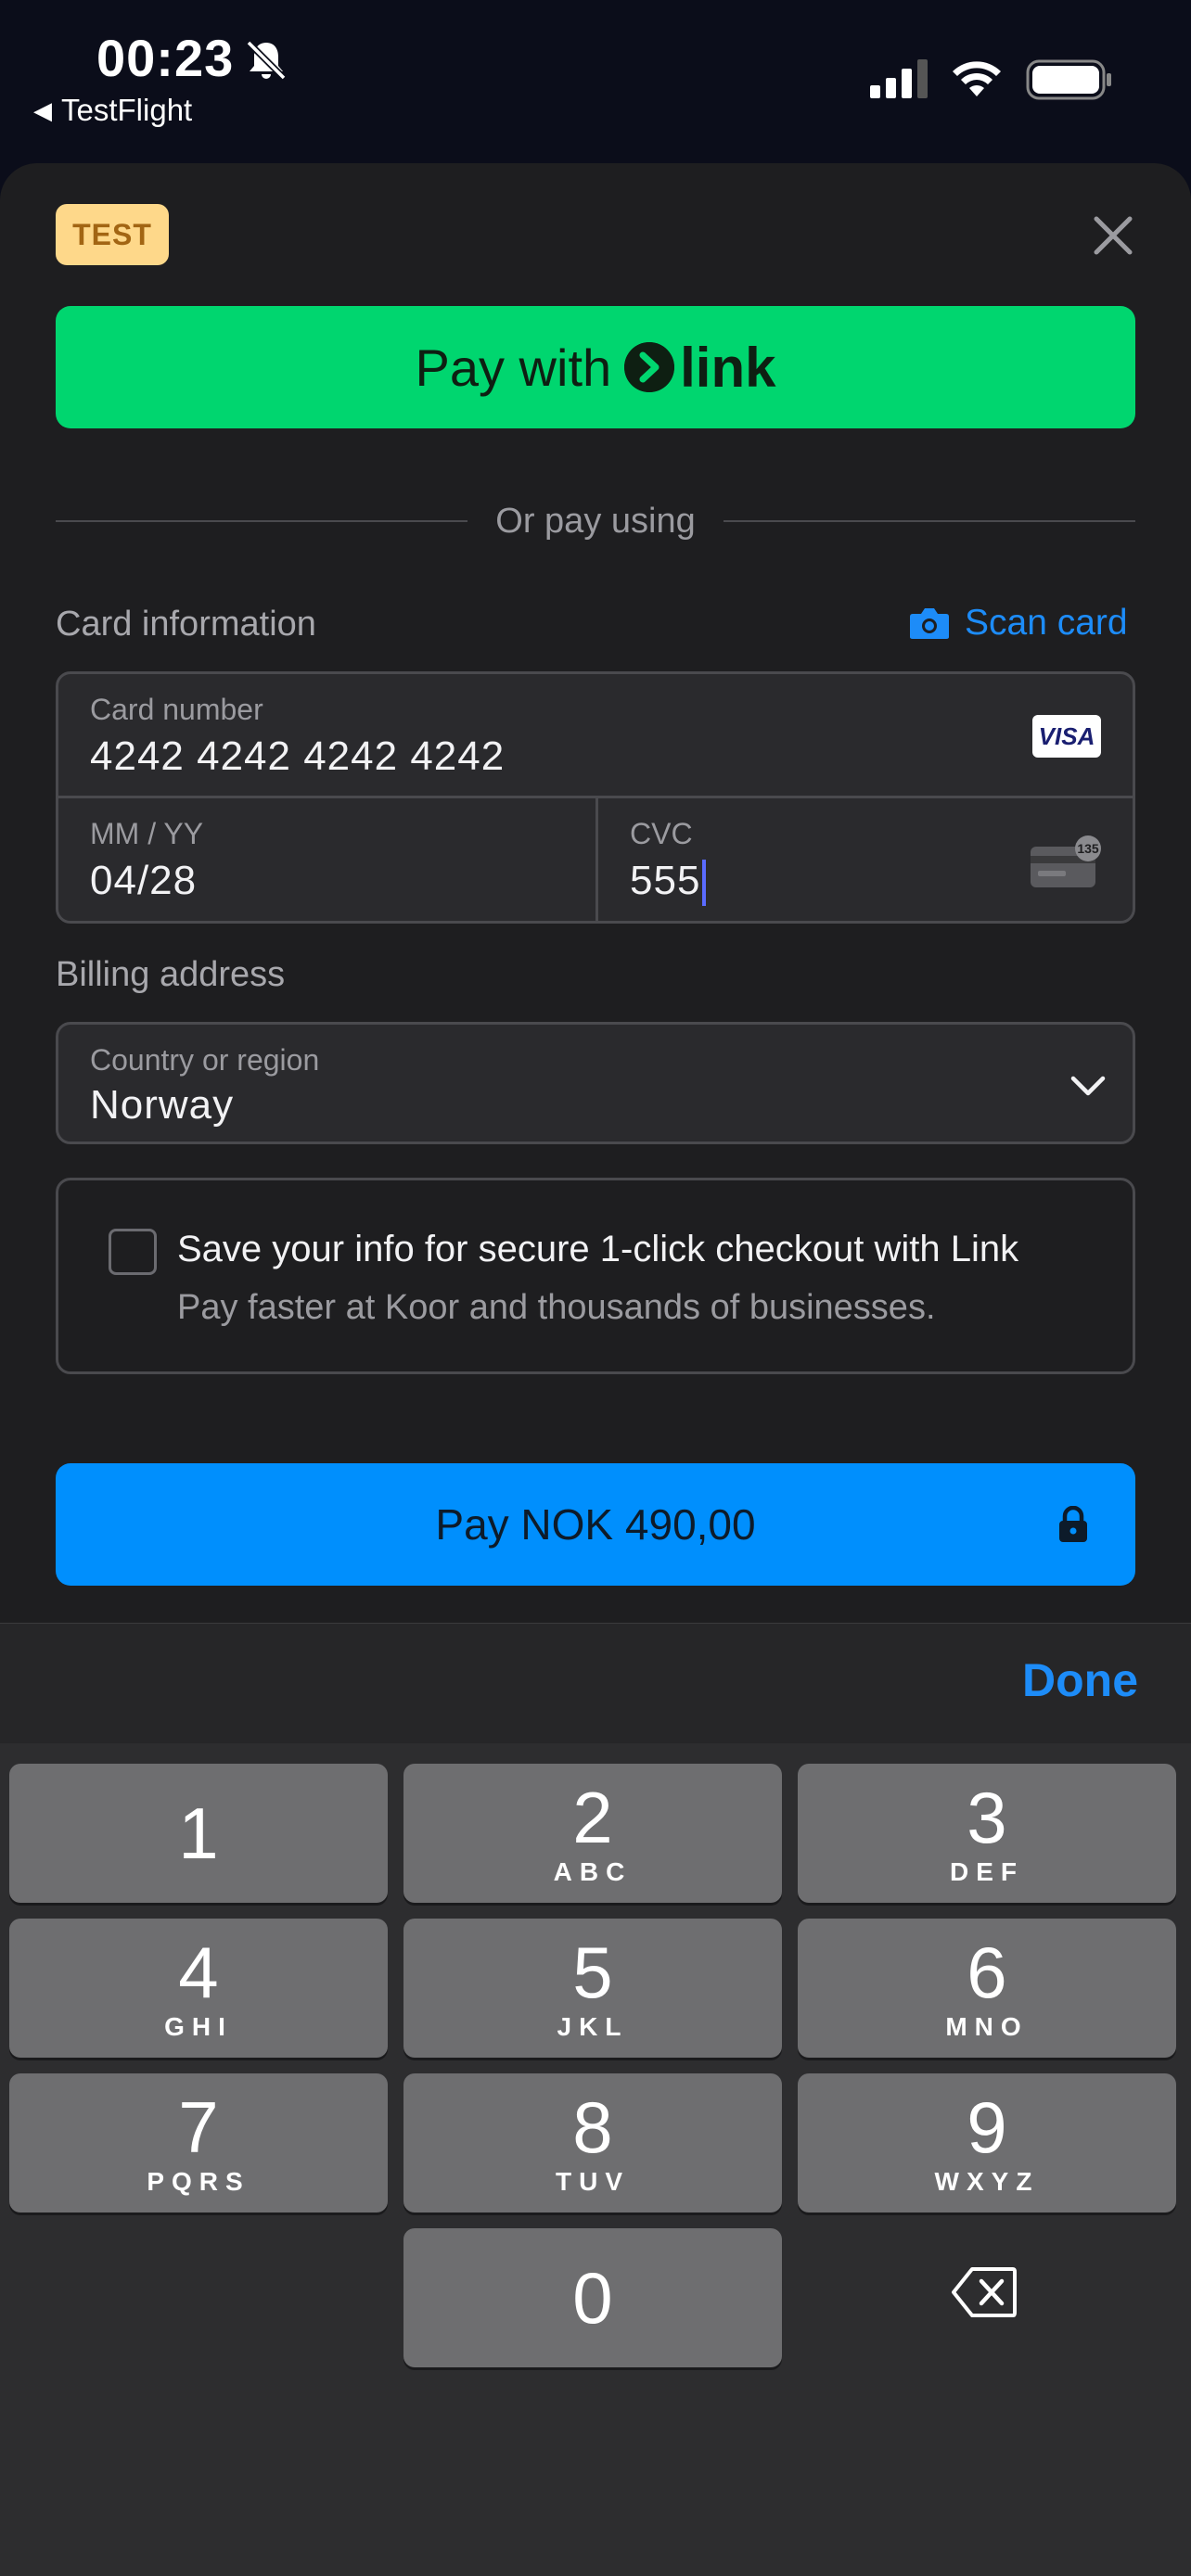 This screenshot has height=2576, width=1191. What do you see at coordinates (592, 1972) in the screenshot?
I see `key-number: 5` at bounding box center [592, 1972].